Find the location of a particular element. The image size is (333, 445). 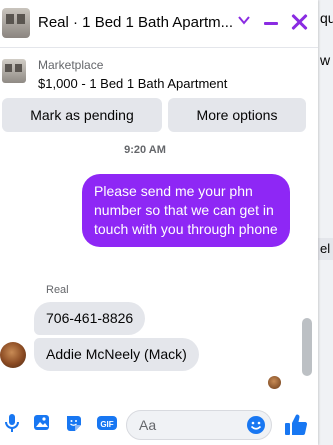

thumbs-up-icon is located at coordinates (296, 425).